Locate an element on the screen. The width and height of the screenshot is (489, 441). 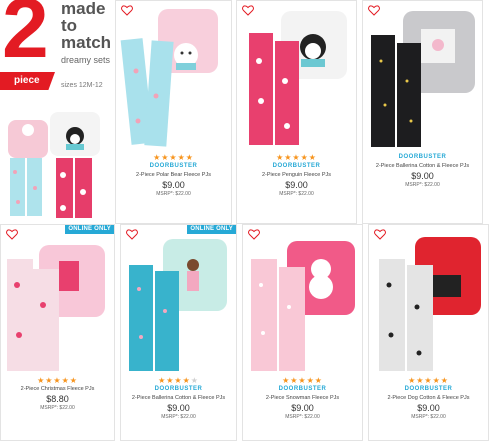
product-name: 2-Piece Snowman Fleece PJs is located at coordinates (302, 398).